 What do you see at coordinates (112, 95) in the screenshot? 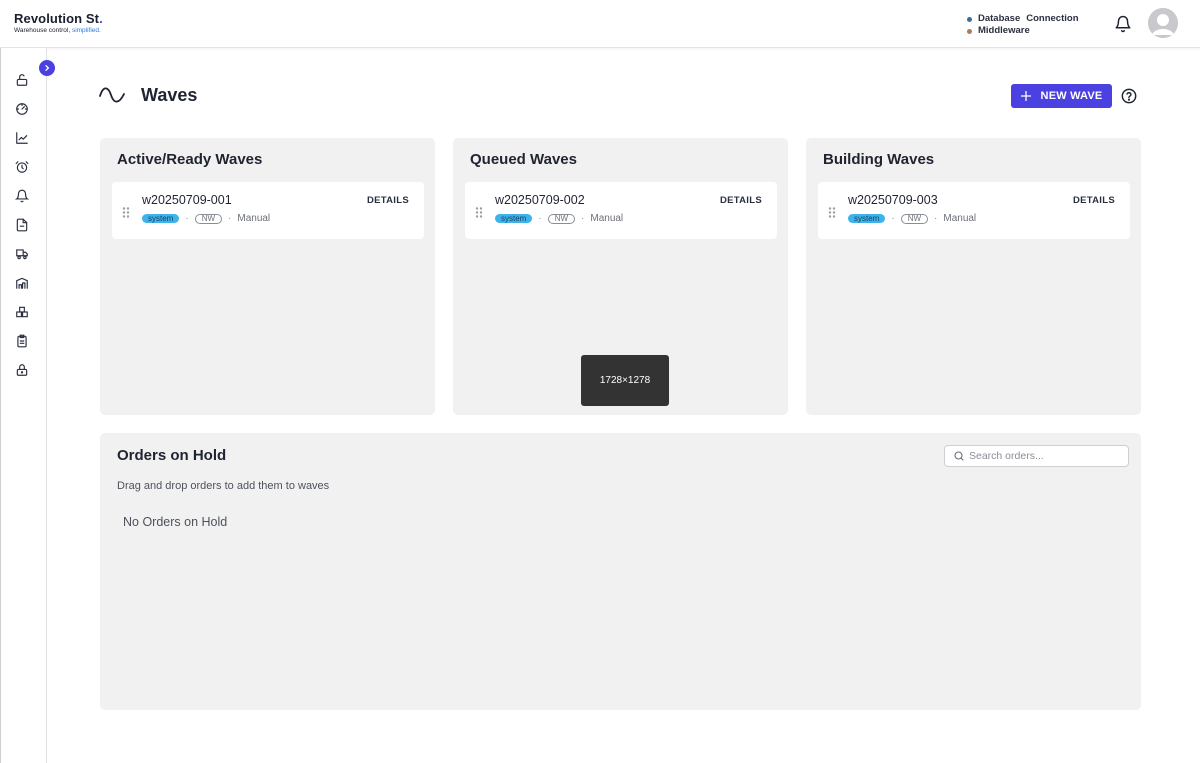
I see `wave-icon` at bounding box center [112, 95].